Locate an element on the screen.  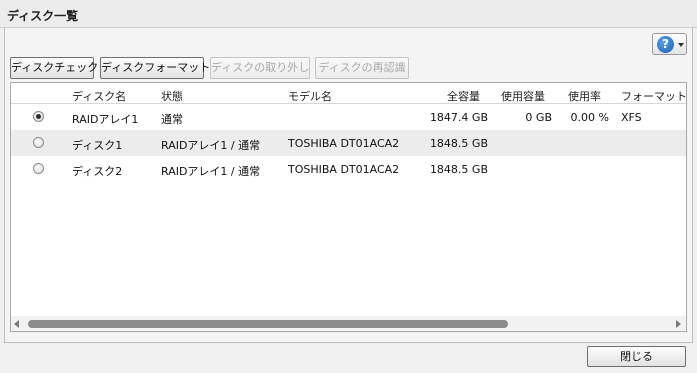
table-header: ディスク名 状態 モデル名 全容量 使用容量 使用率 フォーマット is located at coordinates (348, 93).